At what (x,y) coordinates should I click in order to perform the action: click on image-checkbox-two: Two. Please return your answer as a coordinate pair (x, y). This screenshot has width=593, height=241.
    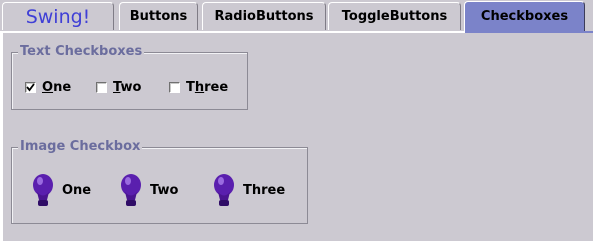
    Looking at the image, I should click on (148, 190).